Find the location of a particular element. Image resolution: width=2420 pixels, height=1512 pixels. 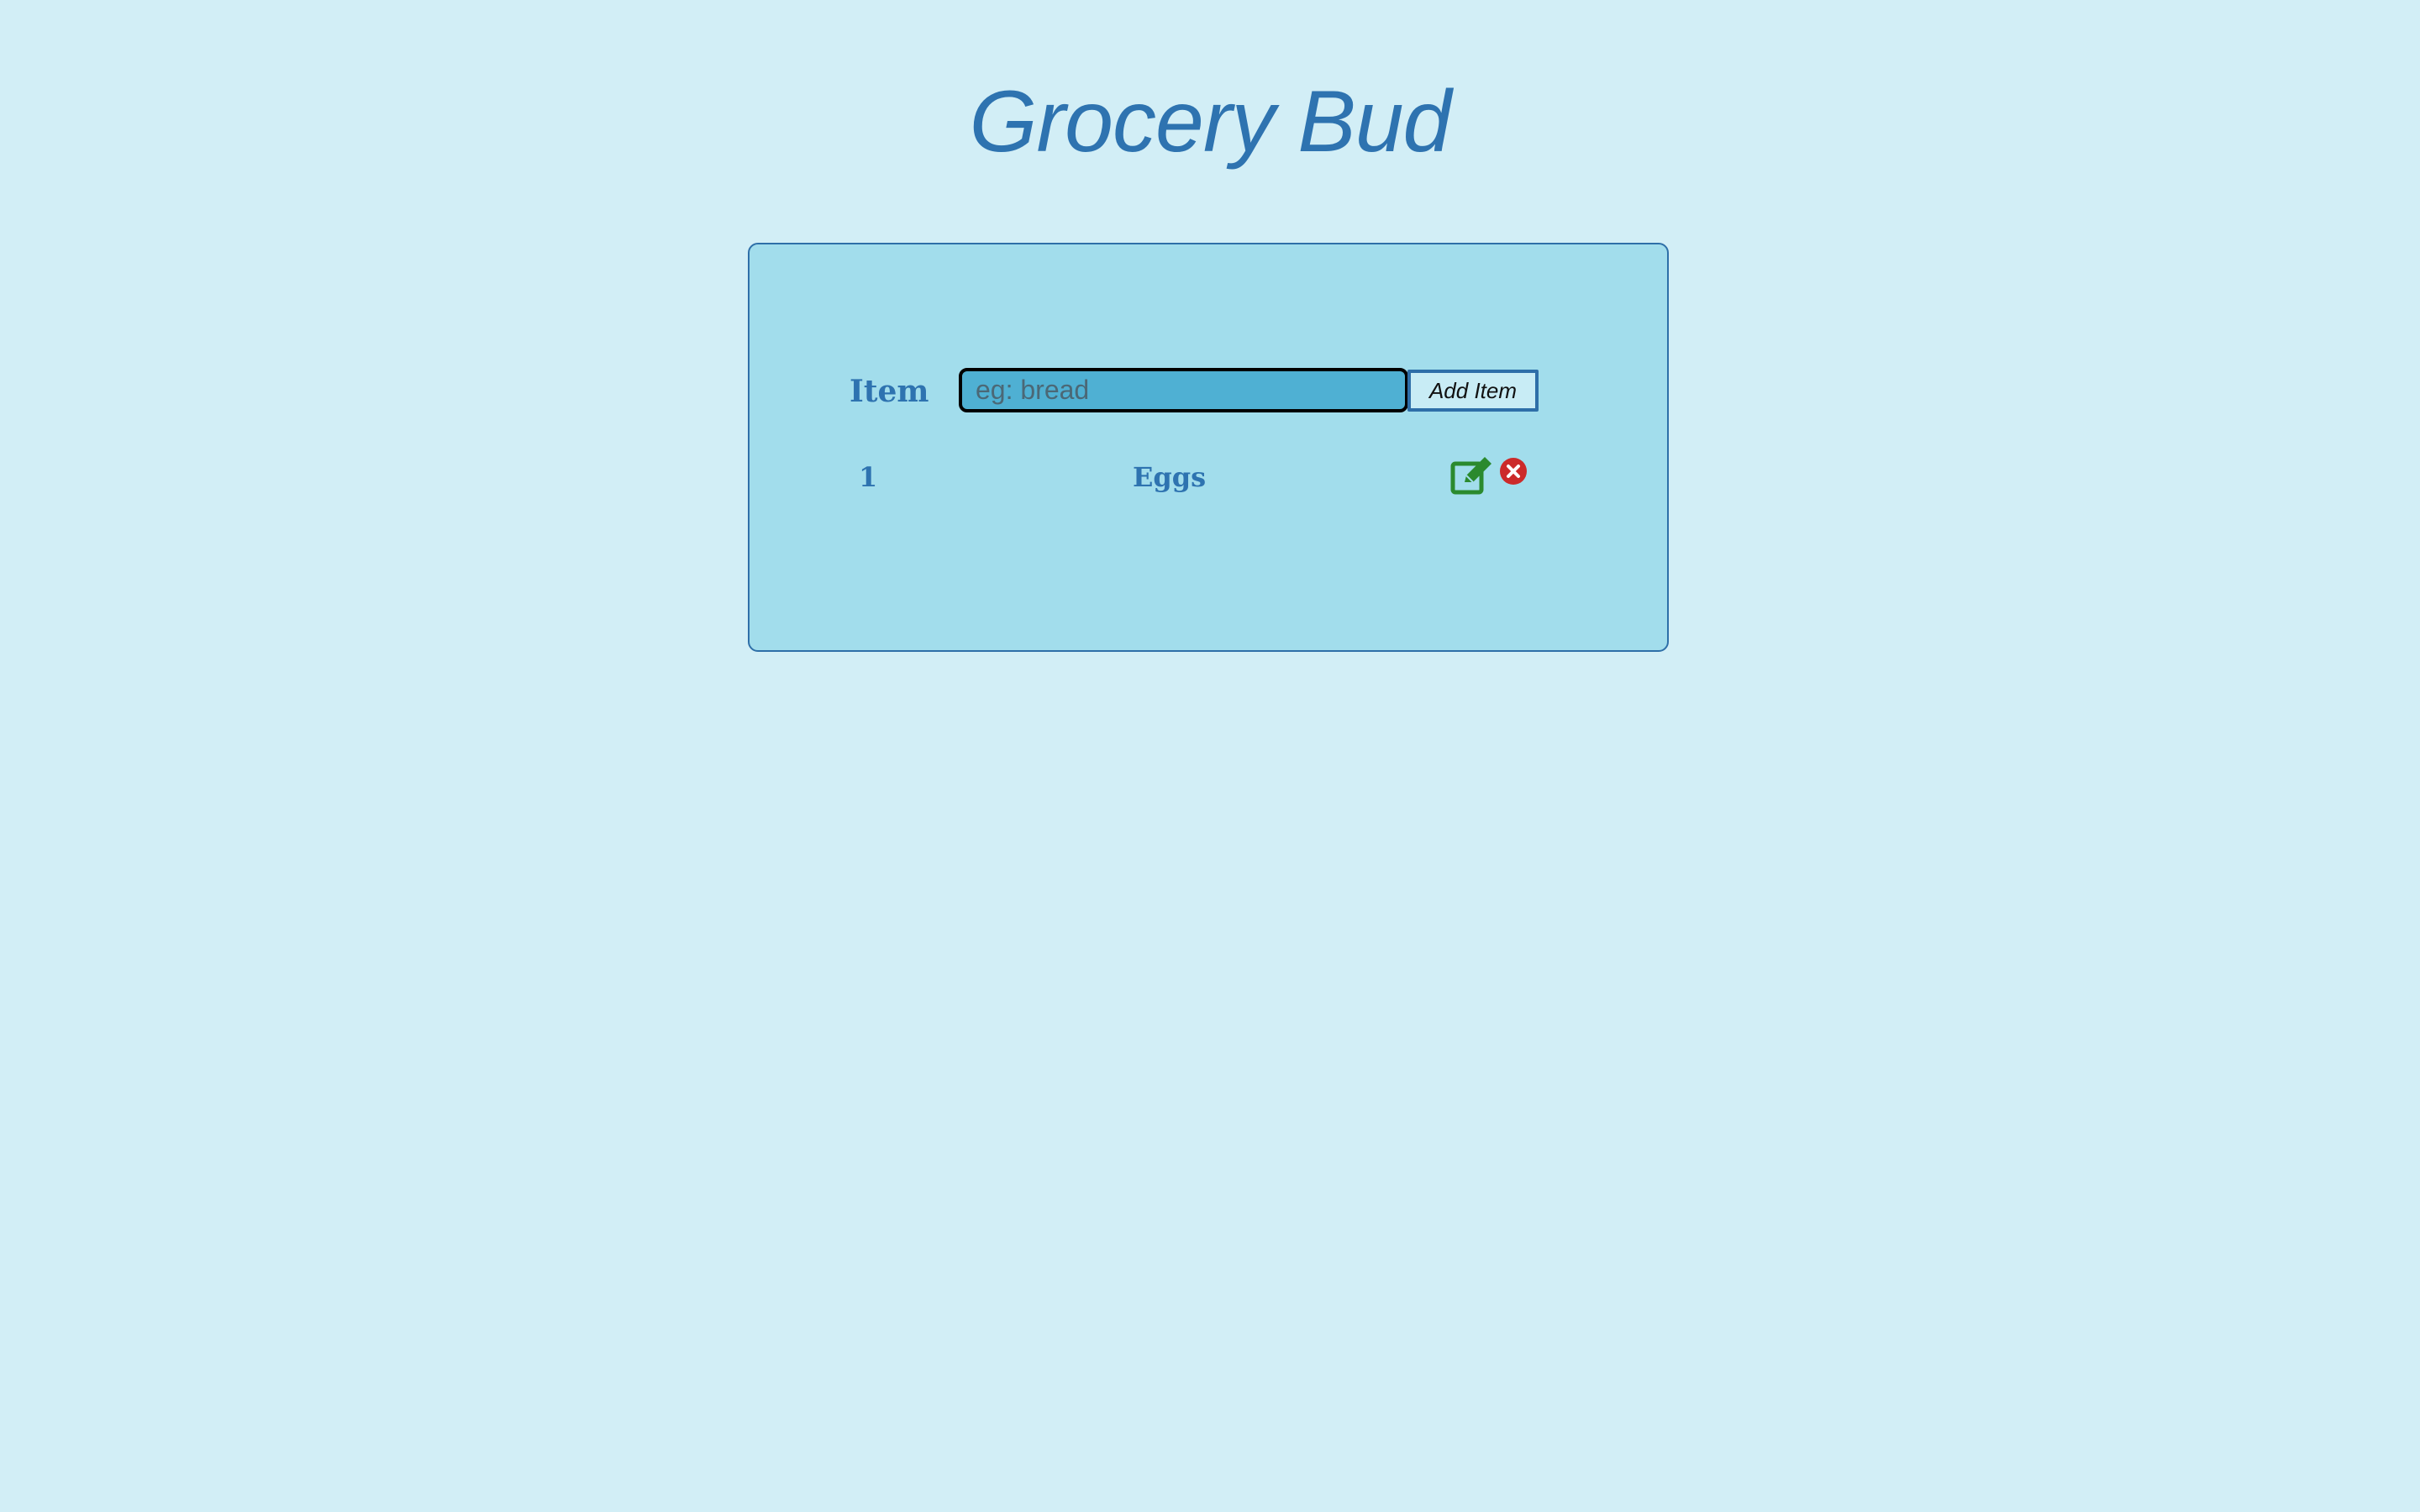

grocery-card is located at coordinates (1208, 447).